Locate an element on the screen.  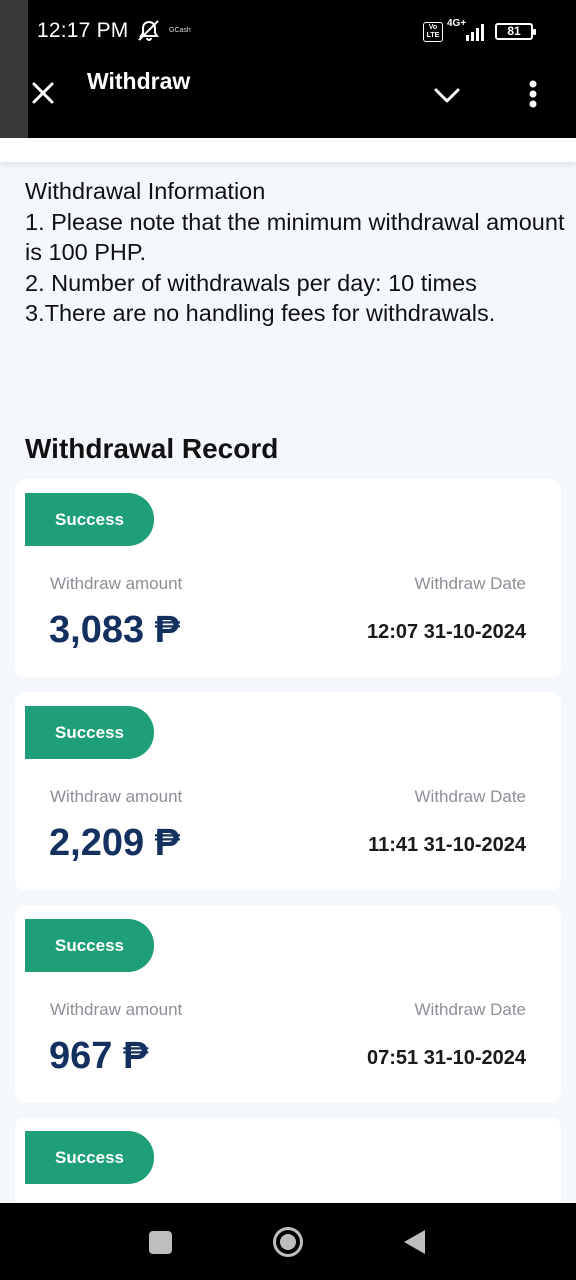
home-icon is located at coordinates (288, 1242).